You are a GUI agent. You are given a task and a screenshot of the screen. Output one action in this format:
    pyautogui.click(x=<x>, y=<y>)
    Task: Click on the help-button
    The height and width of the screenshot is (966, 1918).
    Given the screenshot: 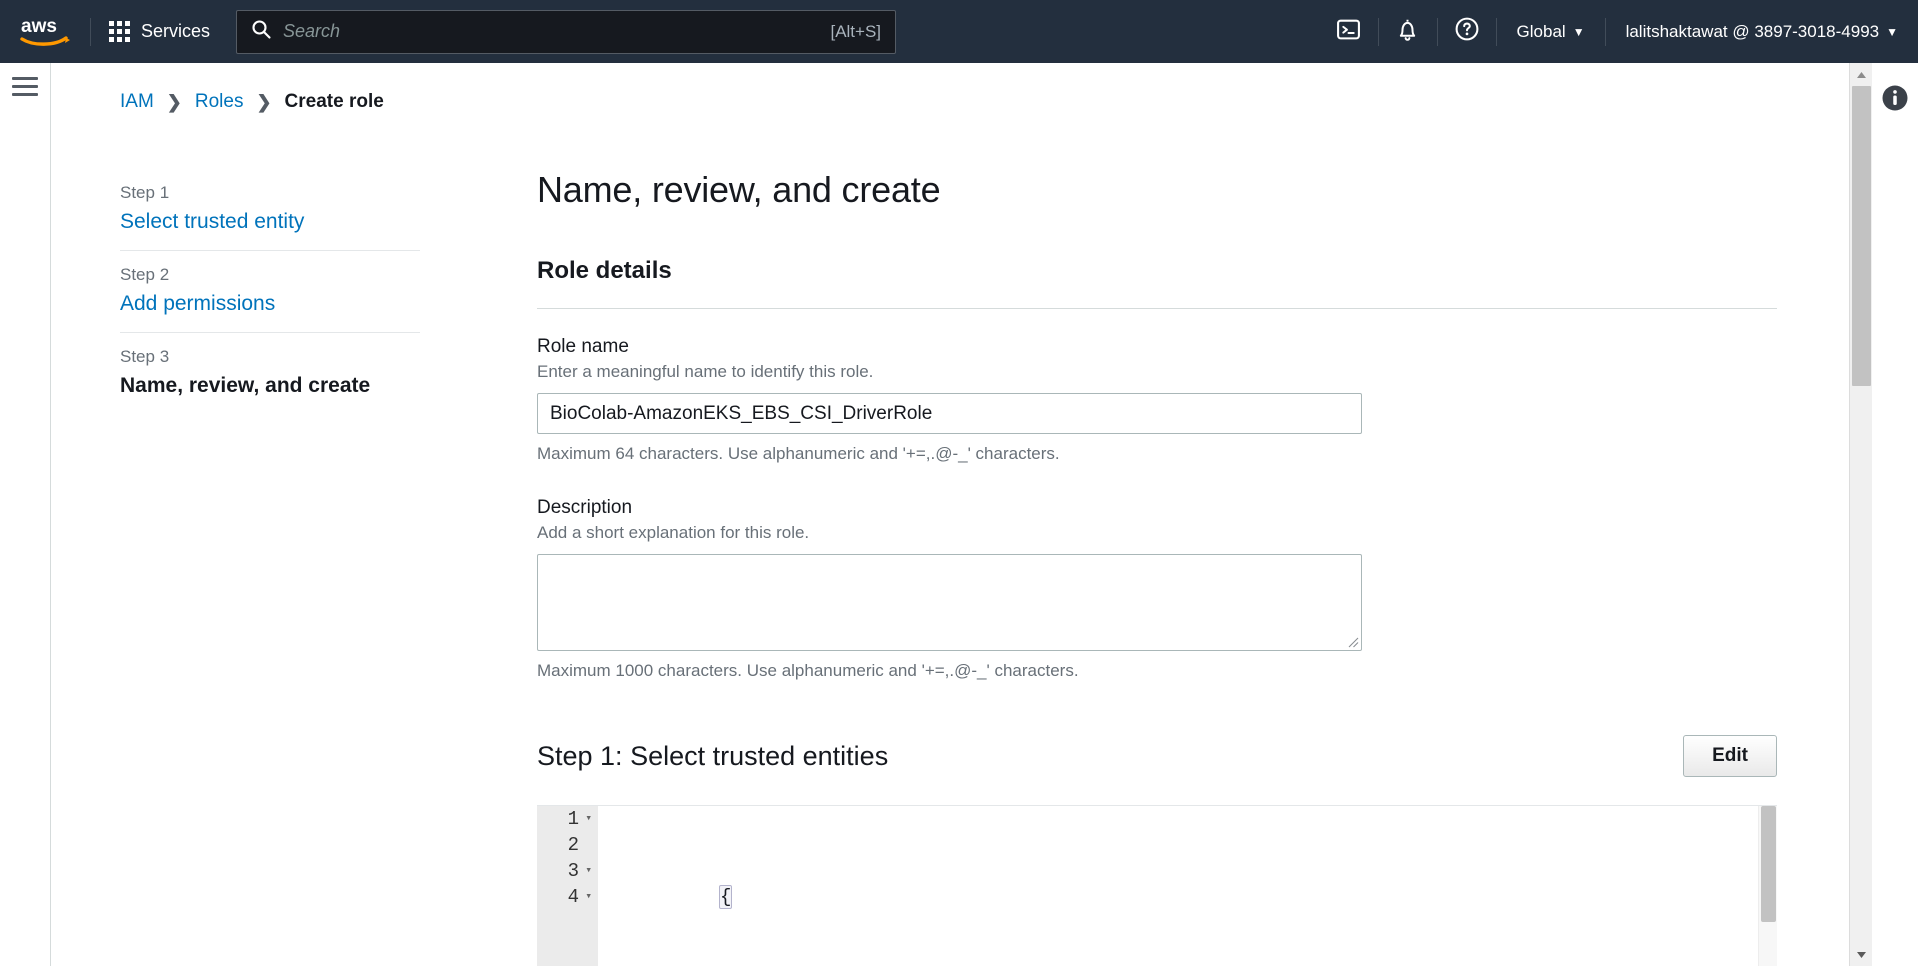 What is the action you would take?
    pyautogui.click(x=1467, y=31)
    